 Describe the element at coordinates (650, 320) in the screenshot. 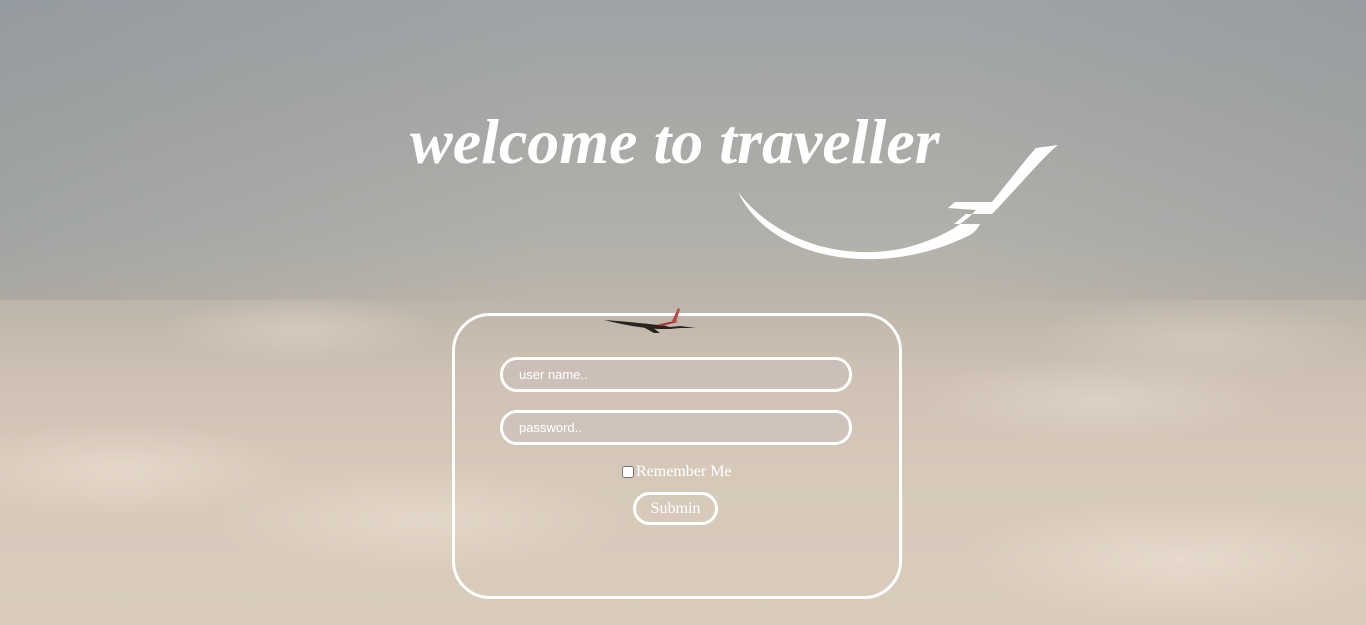

I see `airplane-icon` at that location.